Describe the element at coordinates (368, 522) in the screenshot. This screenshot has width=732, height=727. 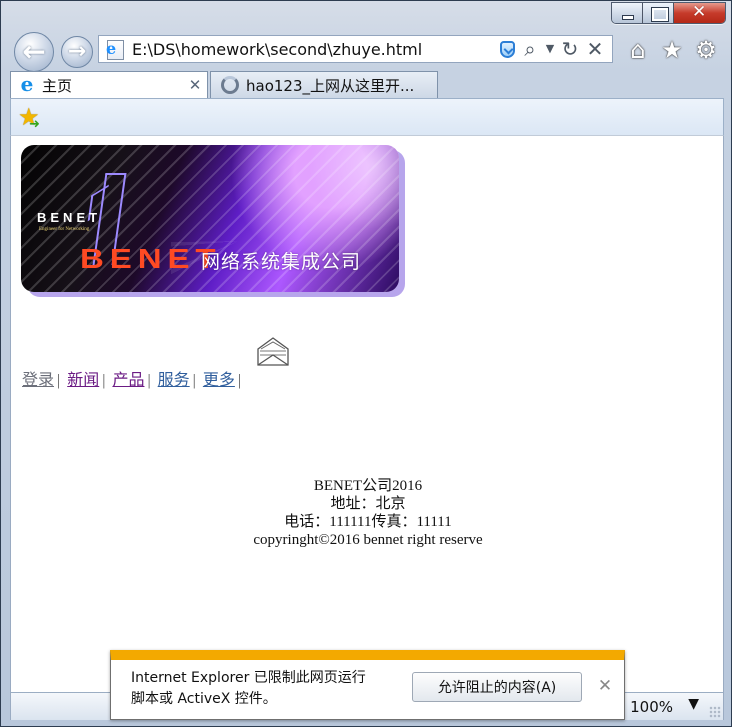
I see `footer-contact-line: 电话：111111传真：11111` at that location.